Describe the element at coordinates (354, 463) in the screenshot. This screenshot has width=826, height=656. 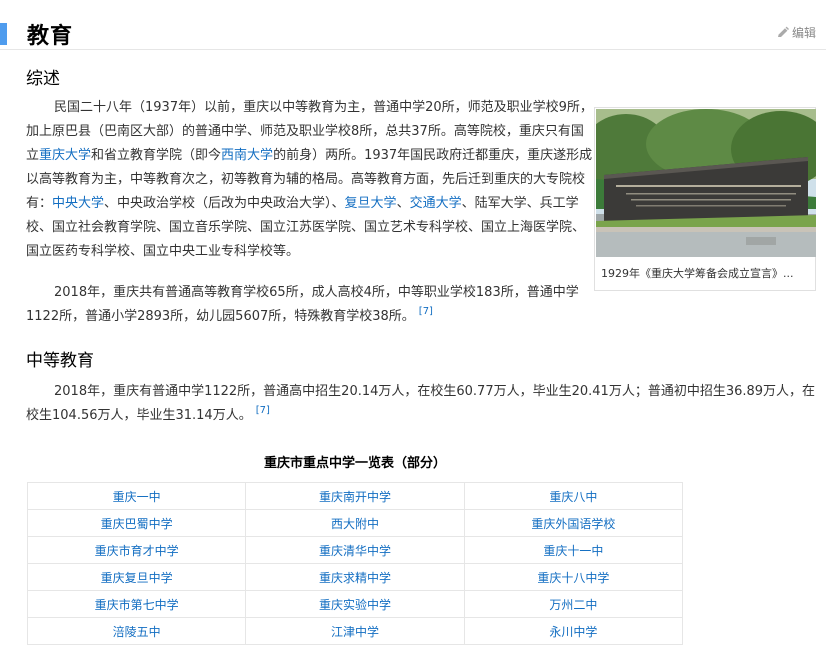
I see `school-table-title: 重庆市重点中学一览表（部分）` at that location.